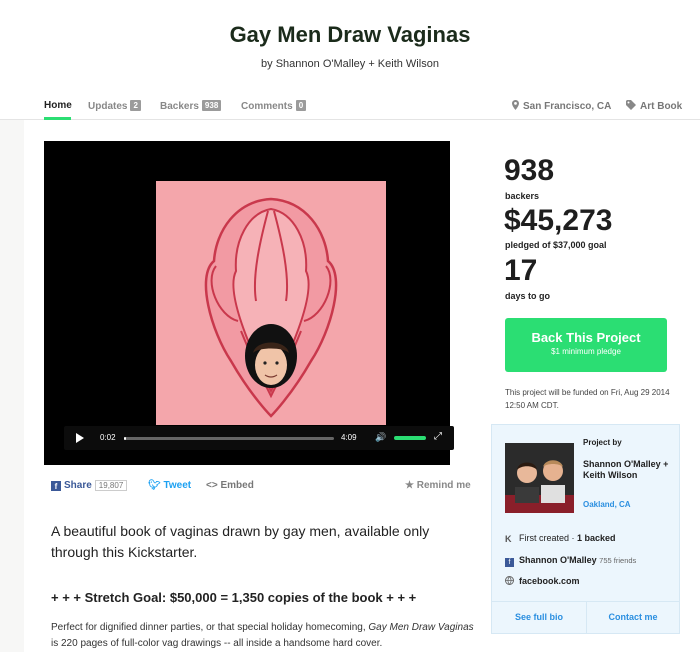  I want to click on project-category-link: Art Book, so click(654, 106).